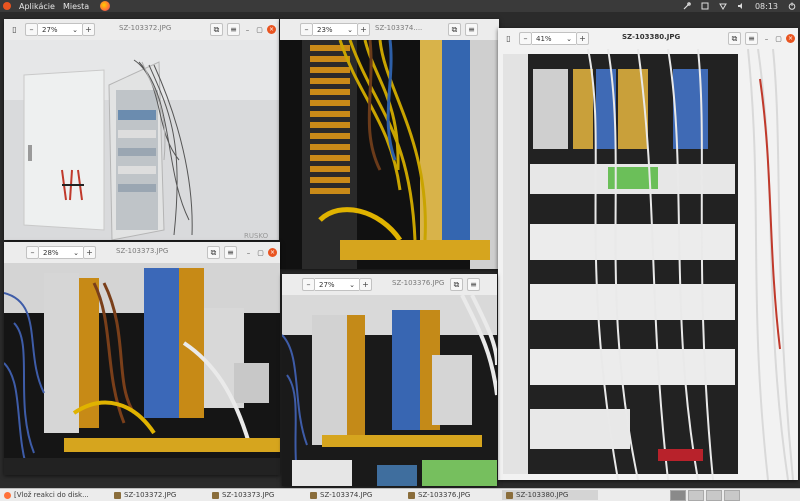 Image resolution: width=800 pixels, height=501 pixels. I want to click on zoom-value: 27%, so click(327, 284).